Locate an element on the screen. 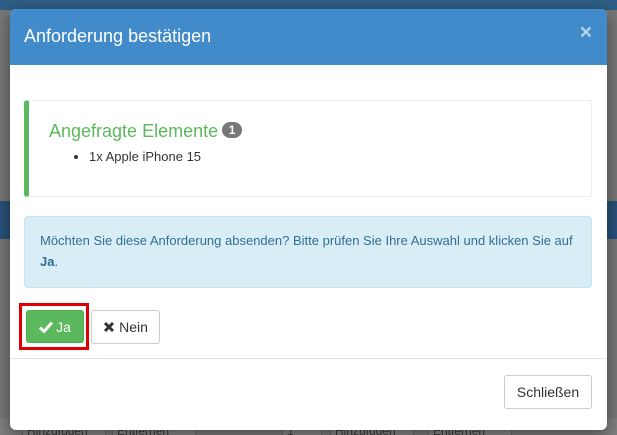 This screenshot has height=435, width=617. yes-button: Ja is located at coordinates (55, 326).